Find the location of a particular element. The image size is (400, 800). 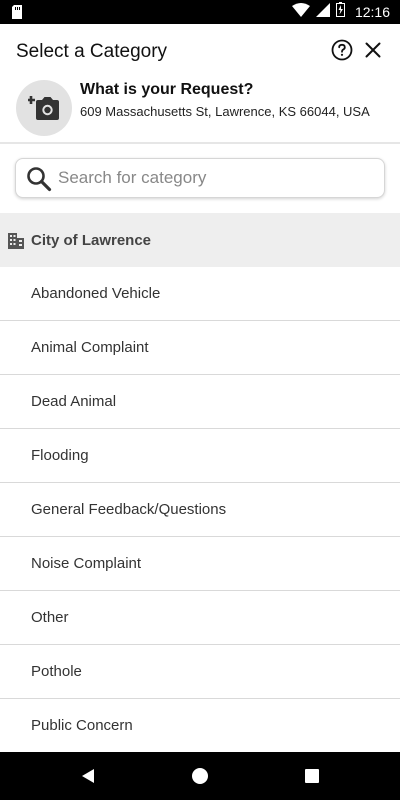

back-icon is located at coordinates (88, 776).